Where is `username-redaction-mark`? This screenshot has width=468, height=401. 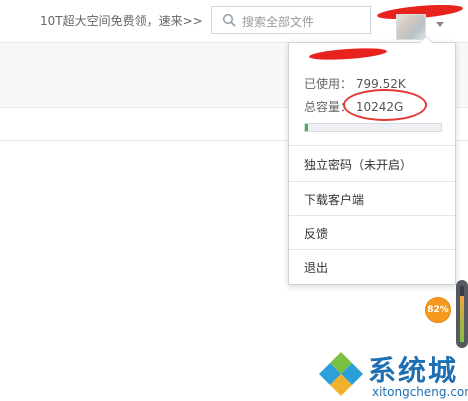 username-redaction-mark is located at coordinates (348, 54).